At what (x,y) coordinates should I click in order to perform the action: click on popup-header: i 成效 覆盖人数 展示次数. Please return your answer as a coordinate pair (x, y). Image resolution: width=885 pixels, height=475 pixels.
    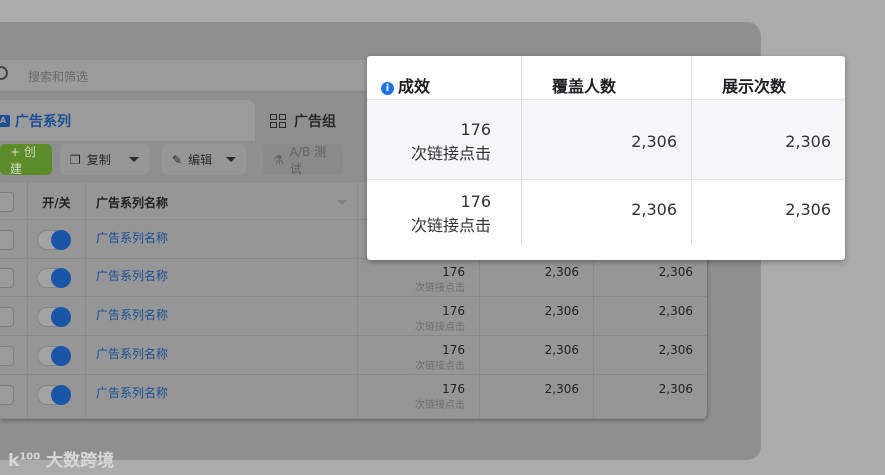
    Looking at the image, I should click on (606, 78).